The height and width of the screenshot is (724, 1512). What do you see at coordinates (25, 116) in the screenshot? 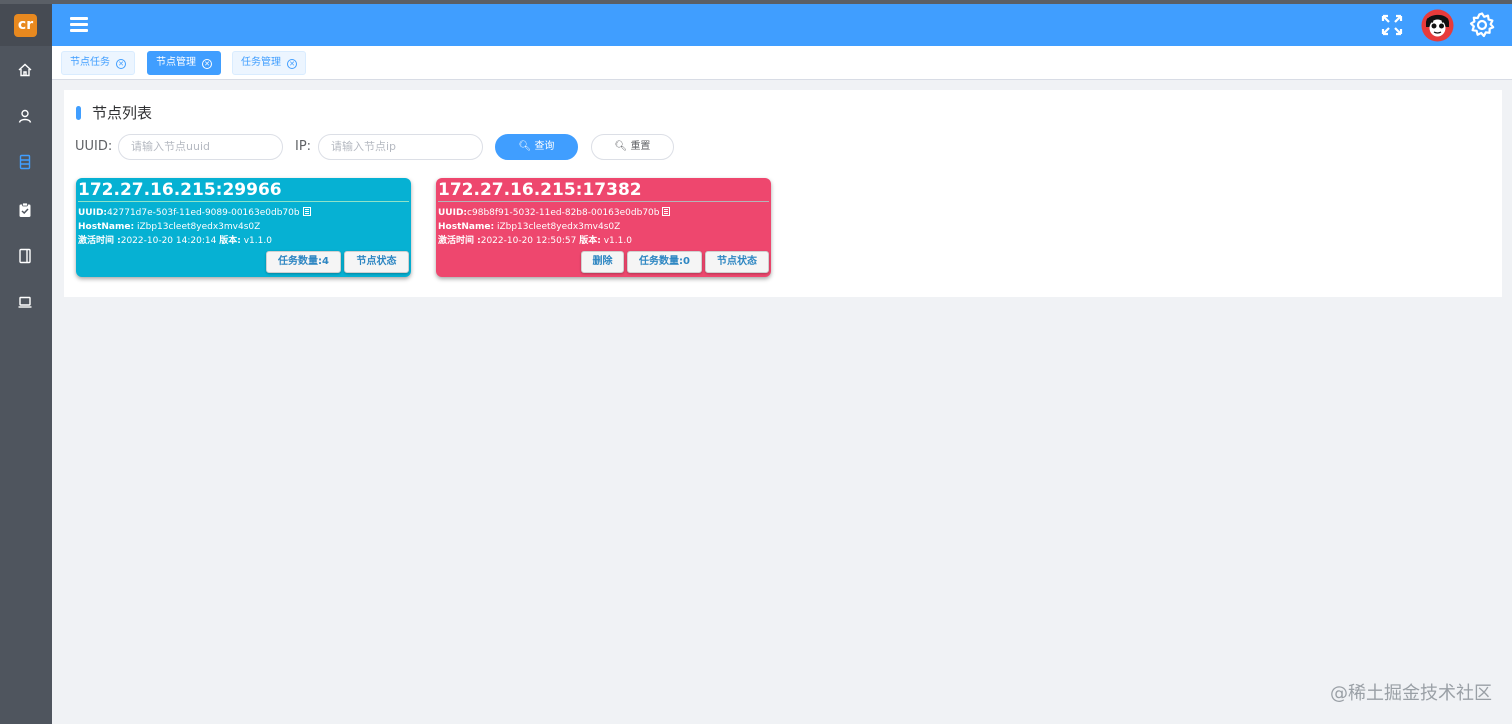
I see `user-icon` at bounding box center [25, 116].